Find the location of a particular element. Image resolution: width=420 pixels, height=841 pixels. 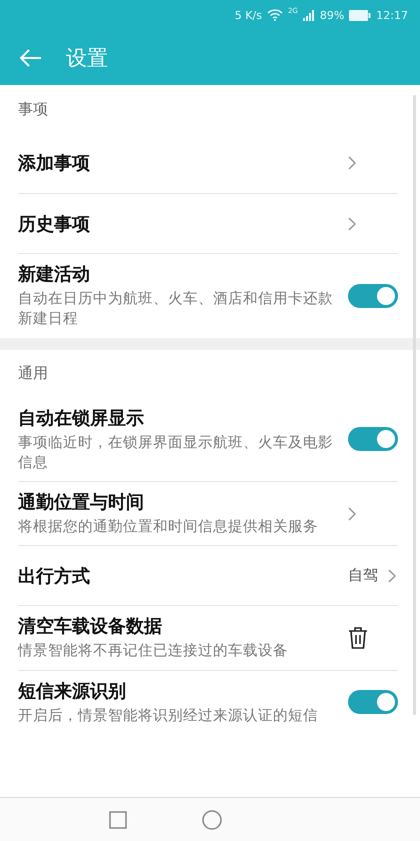

settings-row: 清空车载设备数据 情景智能将不再记住已连接过的车载设备 is located at coordinates (208, 637).